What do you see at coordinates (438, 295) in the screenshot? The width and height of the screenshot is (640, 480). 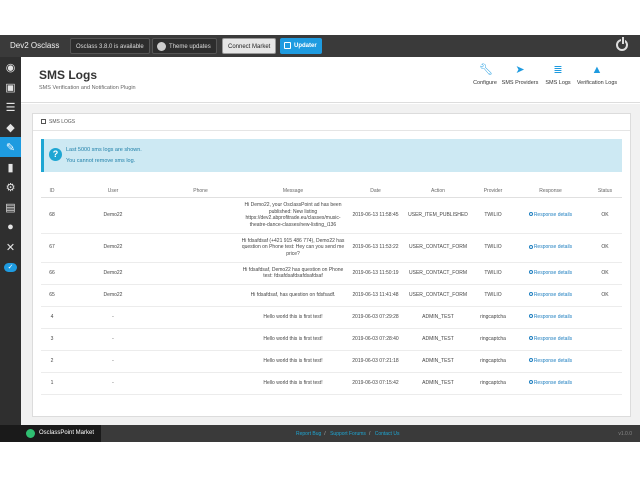 I see `cell-action: USER_CONTACT_FORM` at bounding box center [438, 295].